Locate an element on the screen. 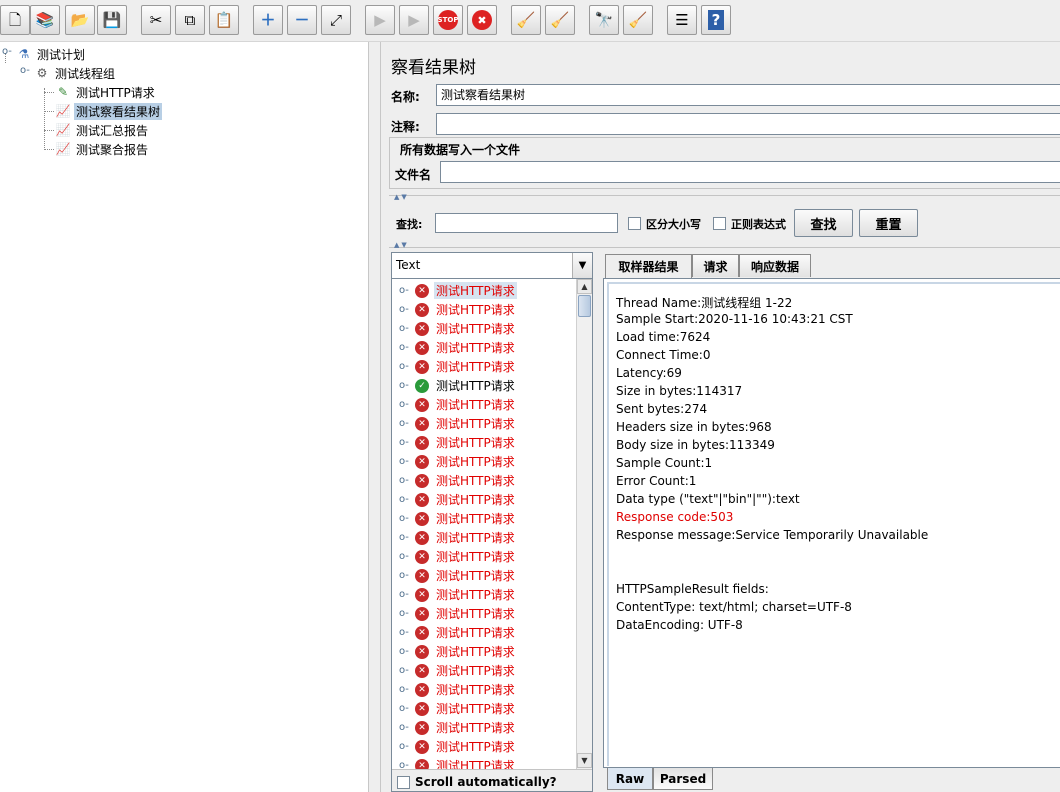  tree-node-summary-report: 📈 测试汇总报告 is located at coordinates (102, 130).